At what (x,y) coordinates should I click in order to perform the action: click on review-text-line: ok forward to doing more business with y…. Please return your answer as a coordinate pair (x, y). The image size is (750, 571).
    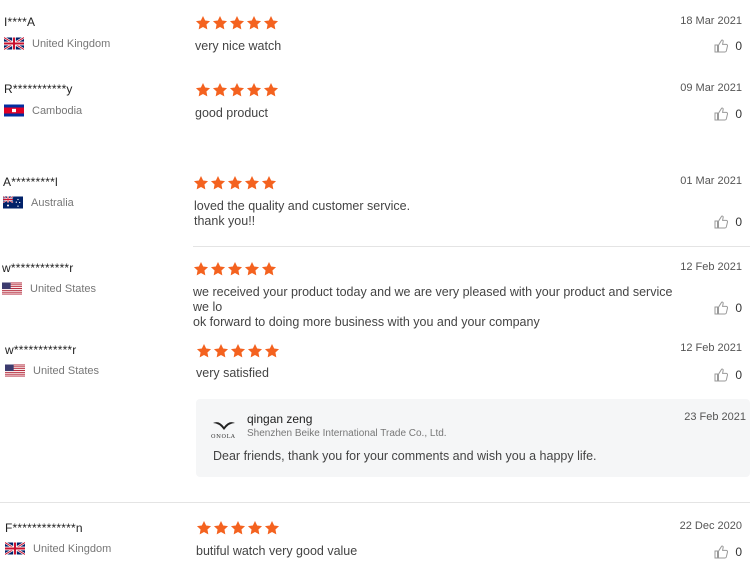
    Looking at the image, I should click on (366, 322).